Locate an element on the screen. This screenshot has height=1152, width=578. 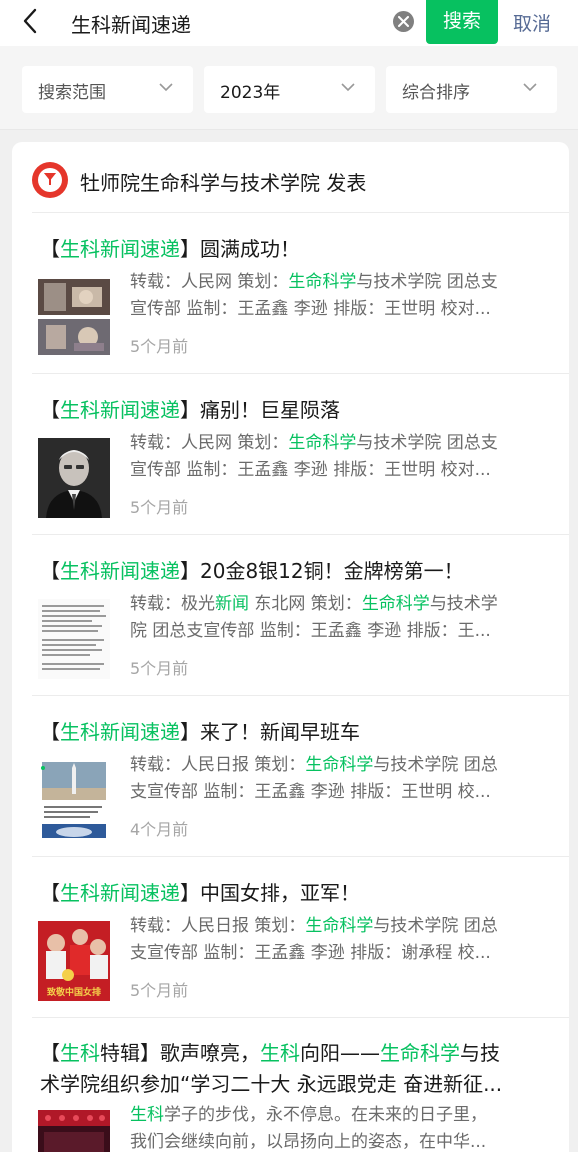
filter-year: 2023年 is located at coordinates (289, 89).